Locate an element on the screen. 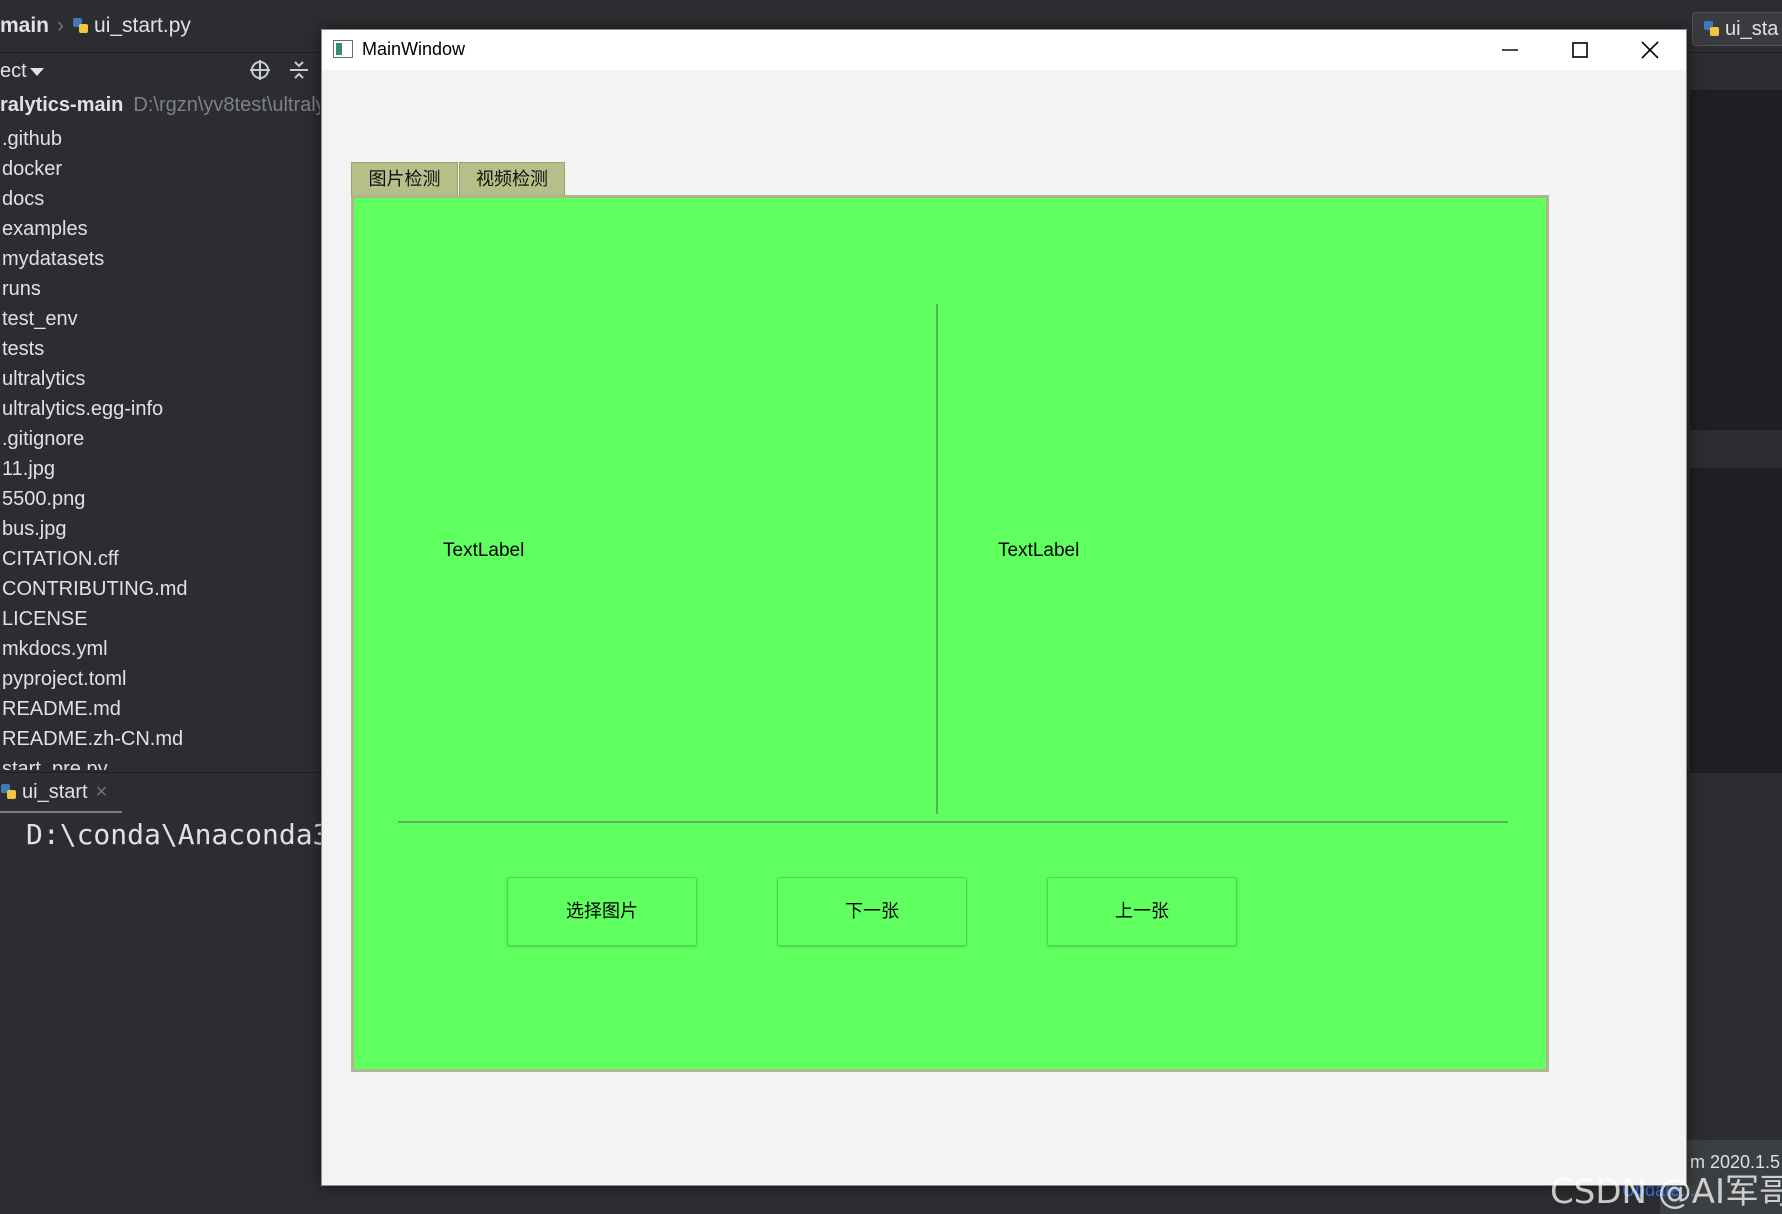  project-view-selector: ect is located at coordinates (13, 71).